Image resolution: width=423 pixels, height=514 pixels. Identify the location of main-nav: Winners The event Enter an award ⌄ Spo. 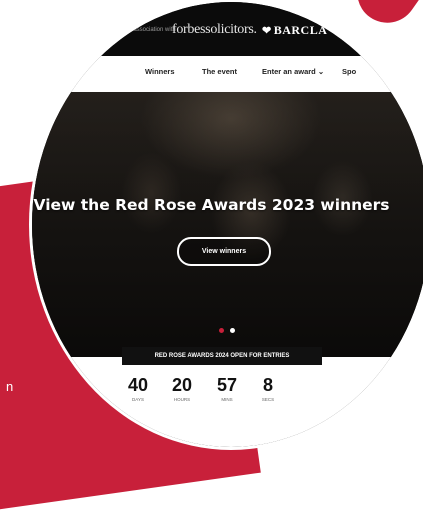
(227, 74).